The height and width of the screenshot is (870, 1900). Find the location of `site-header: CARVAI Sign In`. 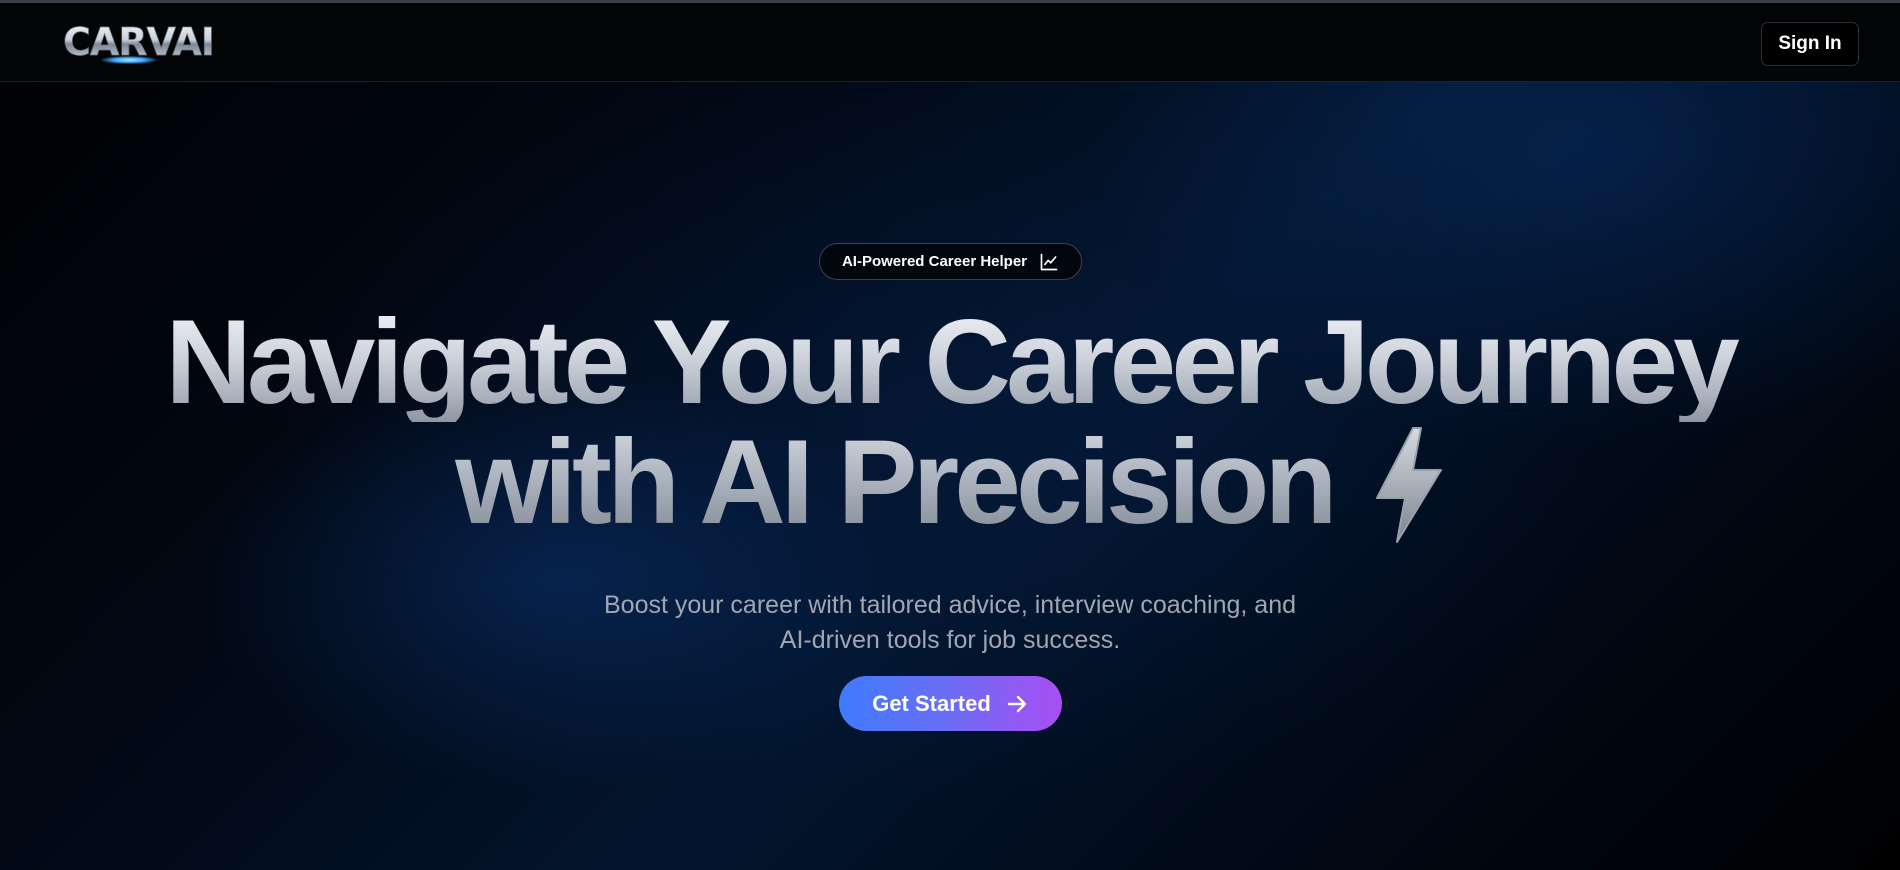

site-header: CARVAI Sign In is located at coordinates (950, 42).